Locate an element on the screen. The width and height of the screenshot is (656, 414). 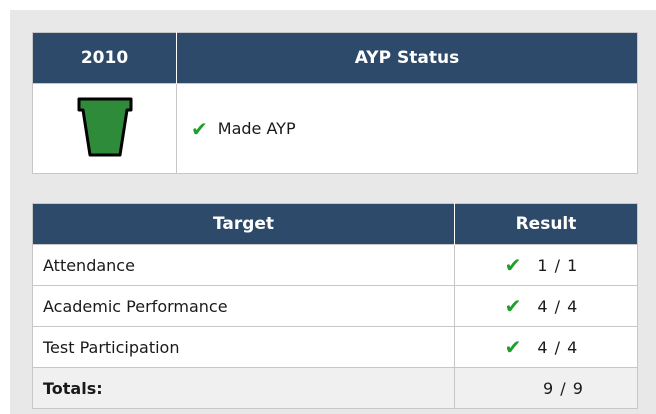
totals-row: Totals: 9 / 9 is located at coordinates (335, 388).